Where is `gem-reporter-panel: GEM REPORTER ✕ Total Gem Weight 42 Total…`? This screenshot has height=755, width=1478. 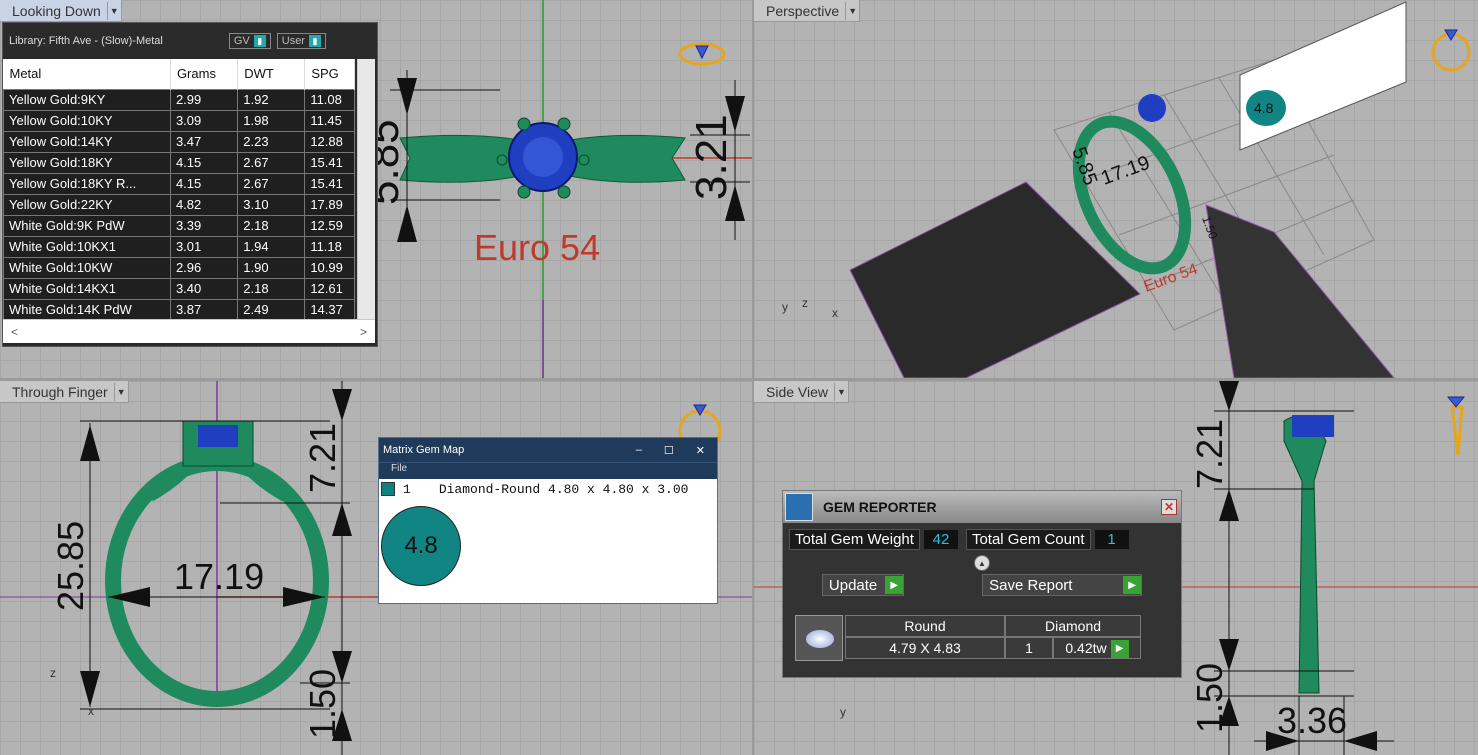
gem-reporter-panel: GEM REPORTER ✕ Total Gem Weight 42 Total… is located at coordinates (982, 584).